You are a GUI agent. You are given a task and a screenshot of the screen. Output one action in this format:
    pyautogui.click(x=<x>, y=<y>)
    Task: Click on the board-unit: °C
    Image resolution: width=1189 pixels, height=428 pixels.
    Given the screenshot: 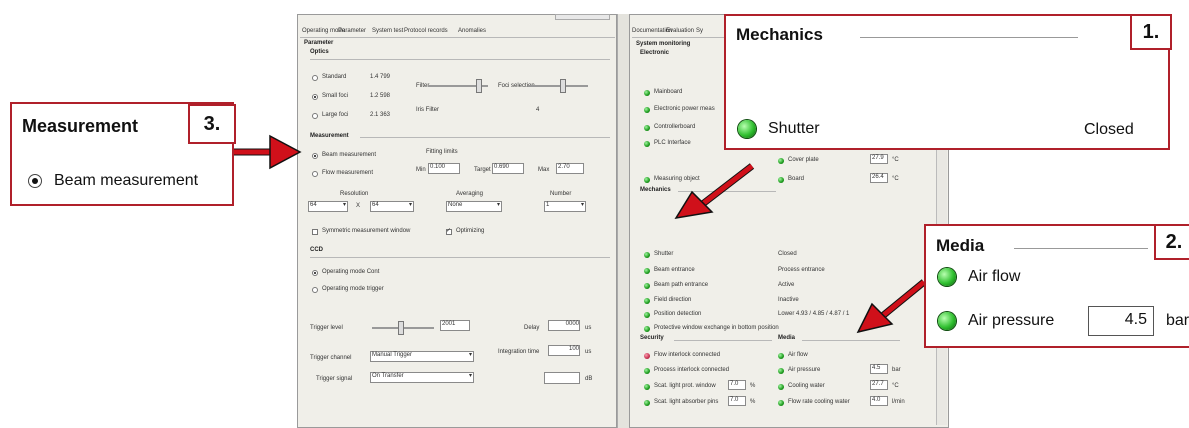 What is the action you would take?
    pyautogui.click(x=895, y=179)
    